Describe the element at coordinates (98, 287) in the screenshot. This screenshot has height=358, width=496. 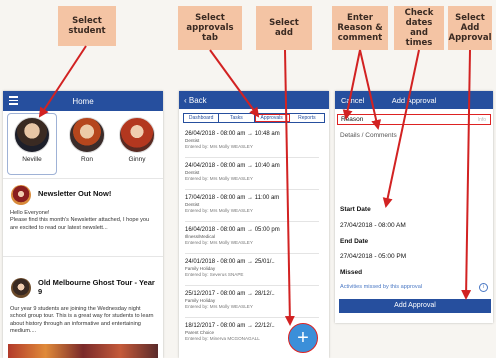
I see `news-item-title: Old Melbourne Ghost Tour - Year 9` at that location.